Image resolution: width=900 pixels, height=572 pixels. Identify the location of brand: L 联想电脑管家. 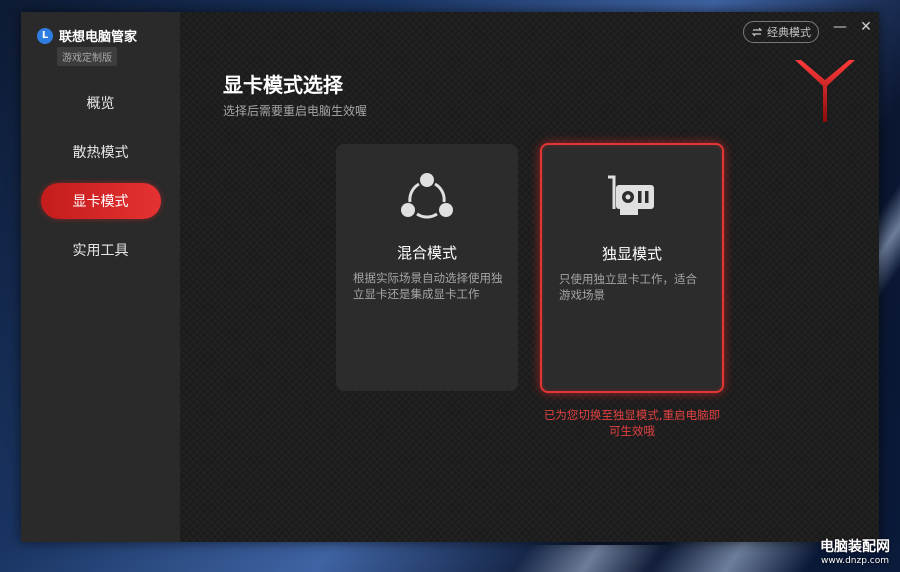
(87, 35).